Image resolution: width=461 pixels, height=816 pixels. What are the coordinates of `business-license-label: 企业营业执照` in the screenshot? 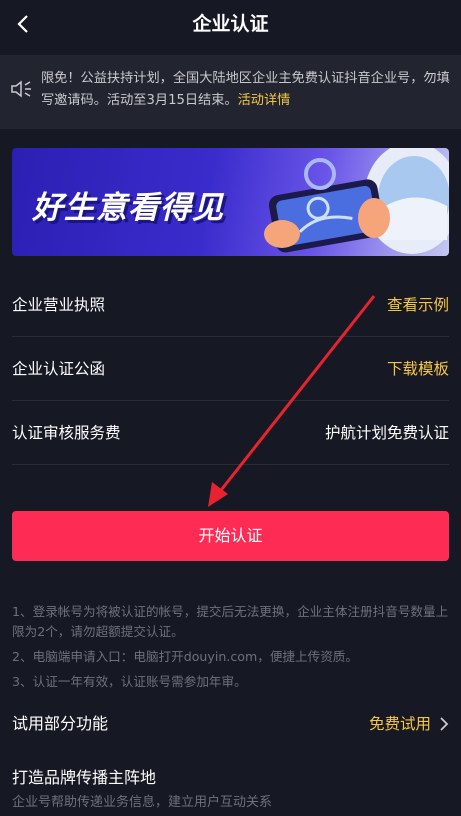 It's located at (59, 305).